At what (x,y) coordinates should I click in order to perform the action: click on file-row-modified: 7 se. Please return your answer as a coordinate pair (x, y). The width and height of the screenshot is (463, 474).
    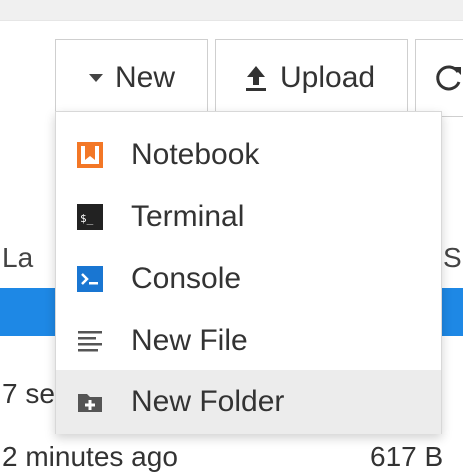
    Looking at the image, I should click on (28, 393).